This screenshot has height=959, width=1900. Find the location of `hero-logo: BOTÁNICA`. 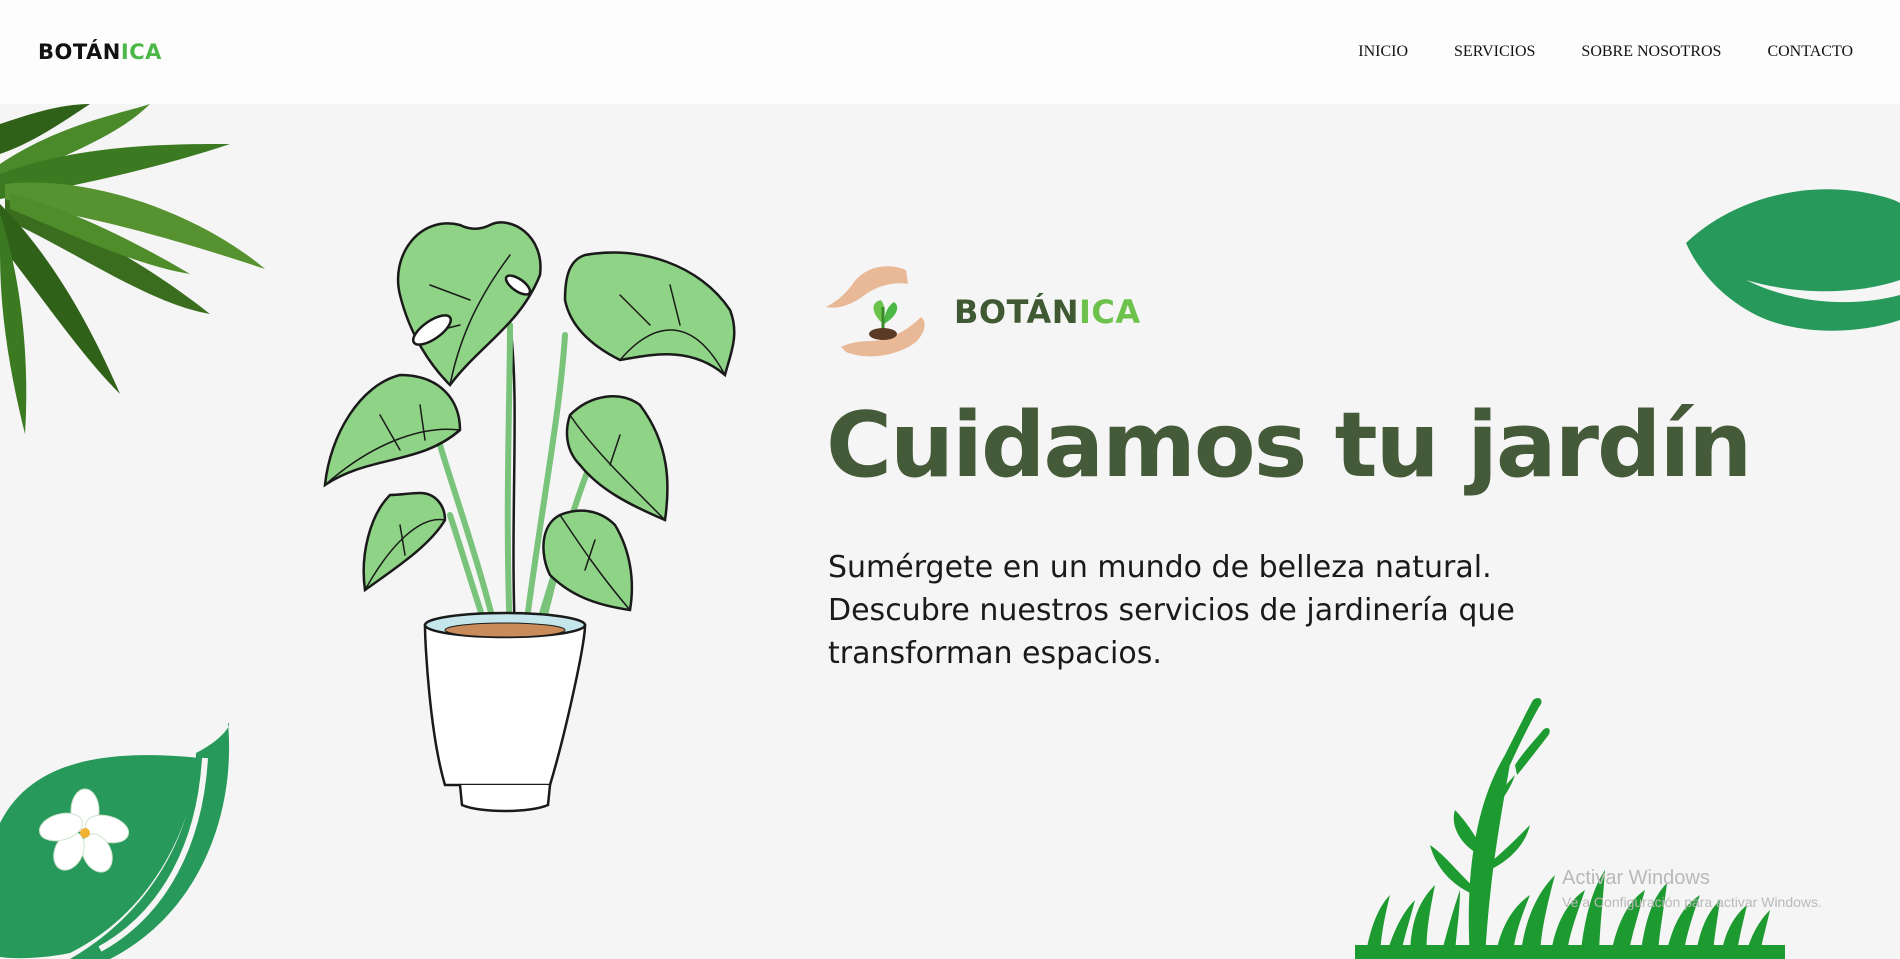

hero-logo: BOTÁNICA is located at coordinates (983, 312).